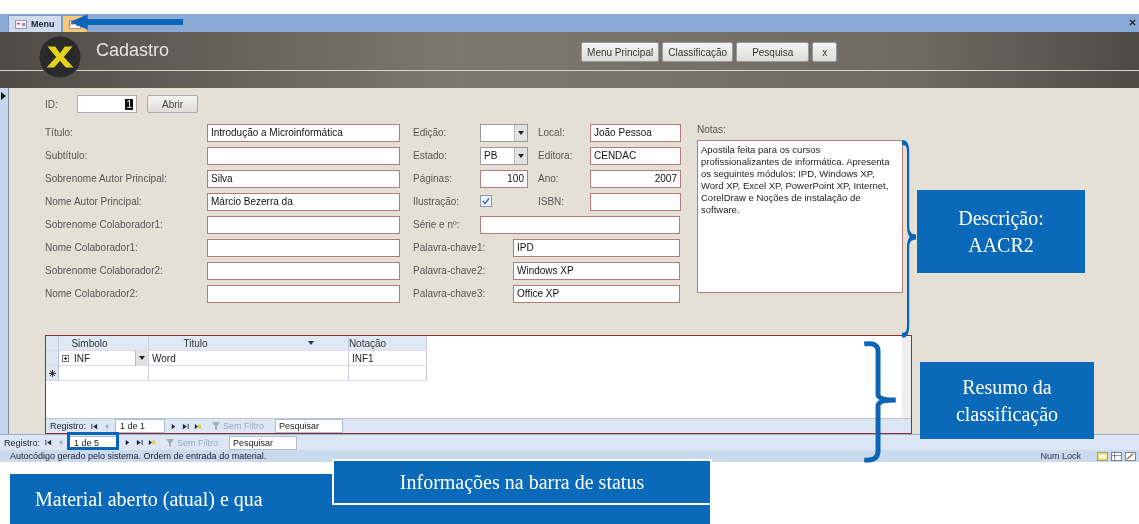  I want to click on input-field: IPD, so click(596, 247).